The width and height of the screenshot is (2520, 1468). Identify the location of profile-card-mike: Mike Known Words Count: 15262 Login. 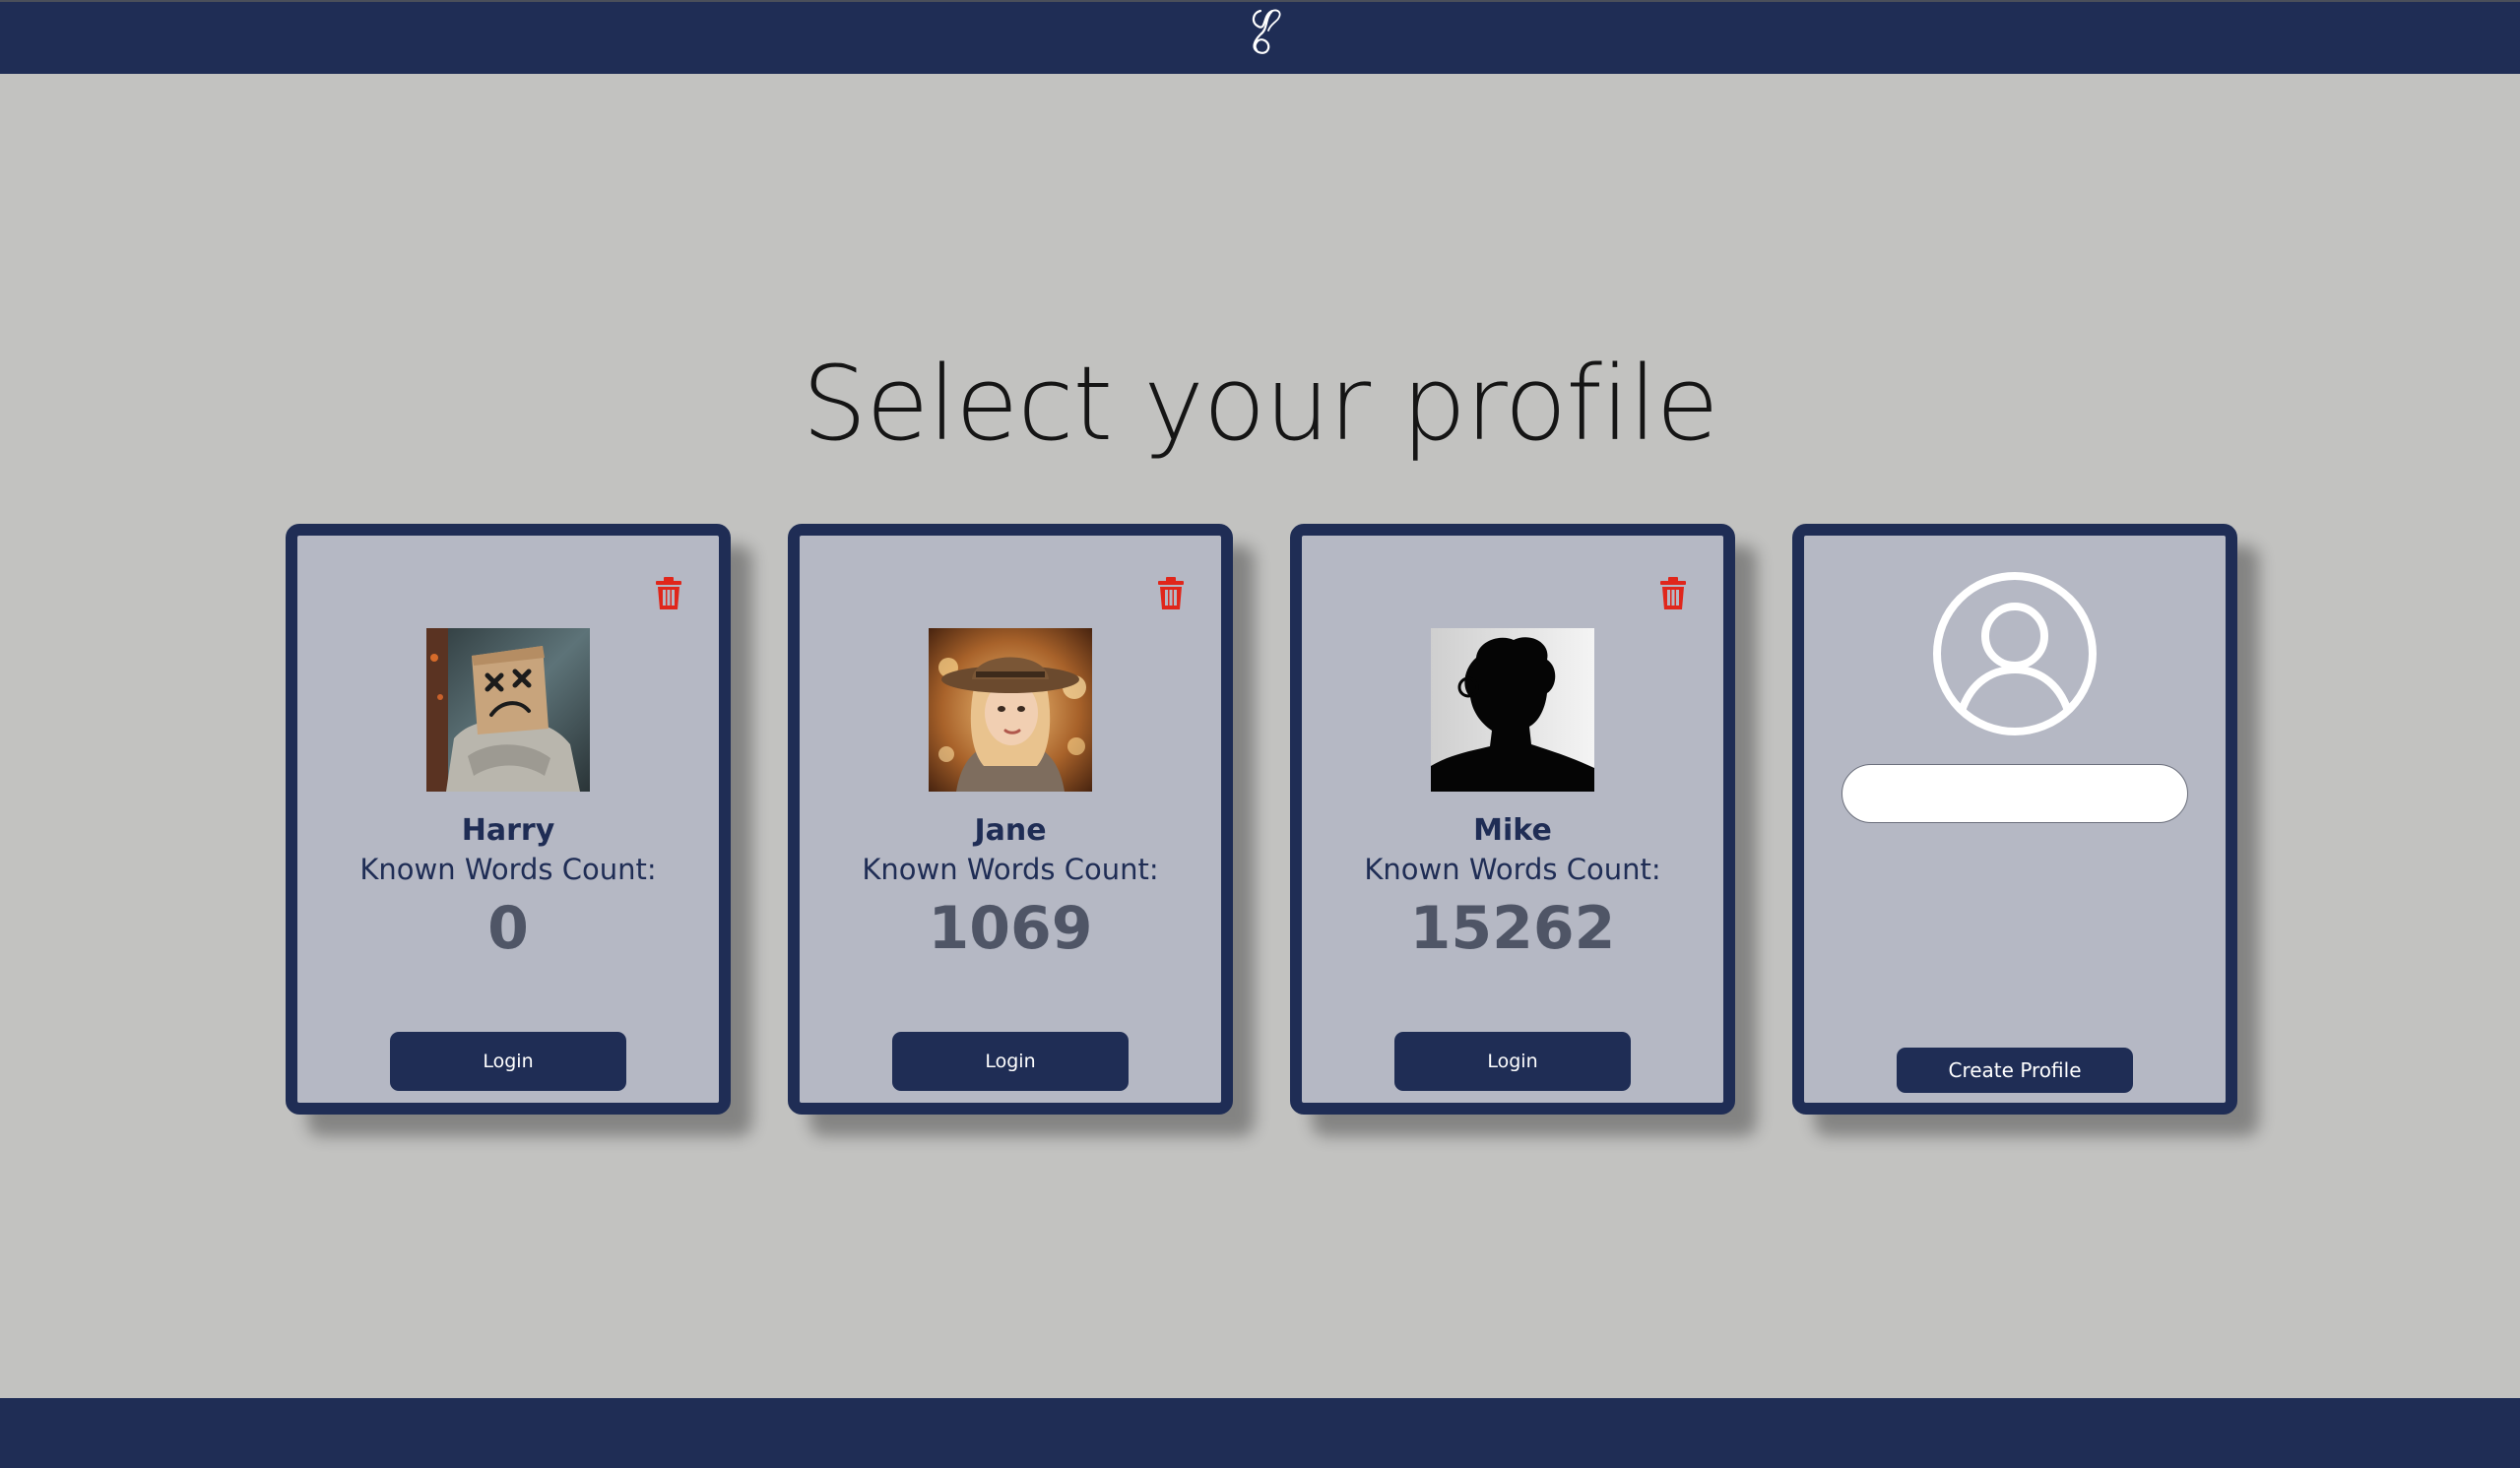
(1512, 820).